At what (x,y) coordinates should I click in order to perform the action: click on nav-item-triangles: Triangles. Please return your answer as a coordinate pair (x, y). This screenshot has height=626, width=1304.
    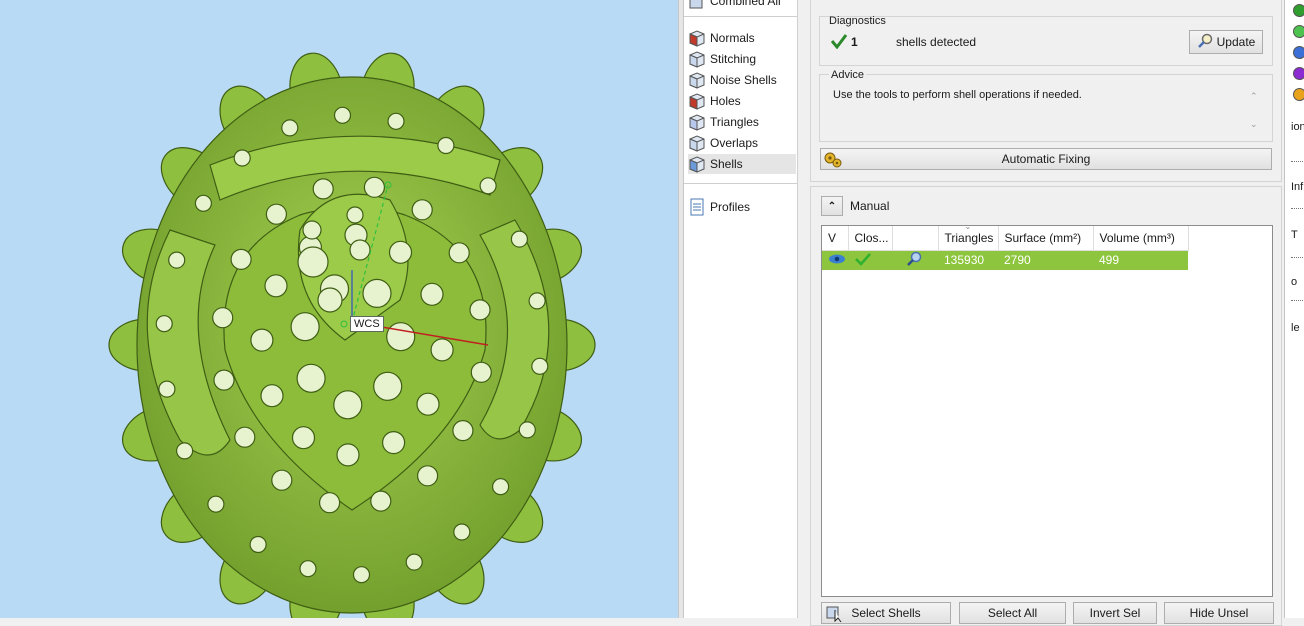
    Looking at the image, I should click on (742, 122).